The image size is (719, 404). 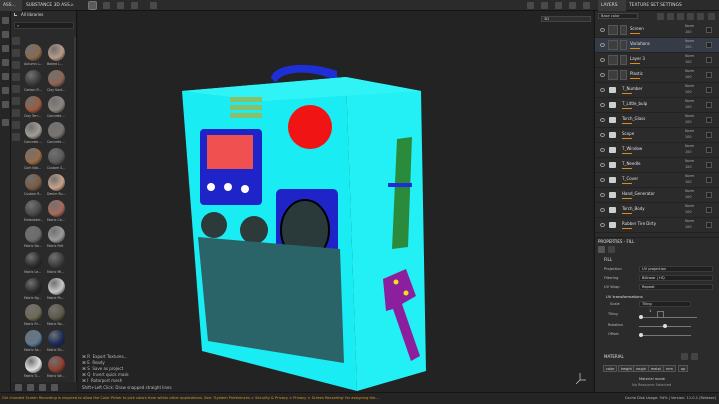 I want to click on tab-texture-set-settings: TEXTURE SET SETTINGS, so click(x=672, y=5).